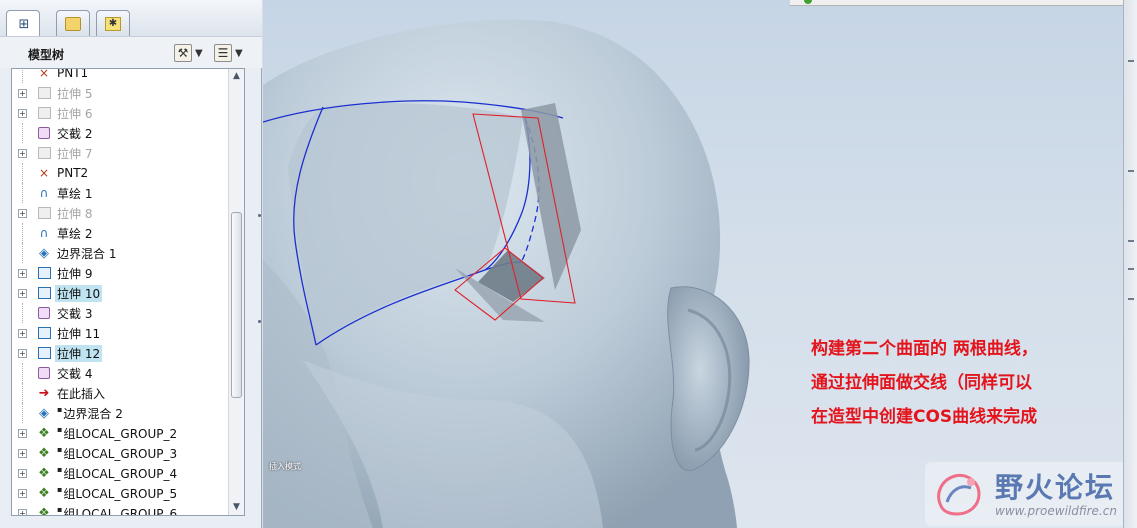 The image size is (1137, 528). What do you see at coordinates (121, 93) in the screenshot?
I see `tree-item: + 拉伸 5` at bounding box center [121, 93].